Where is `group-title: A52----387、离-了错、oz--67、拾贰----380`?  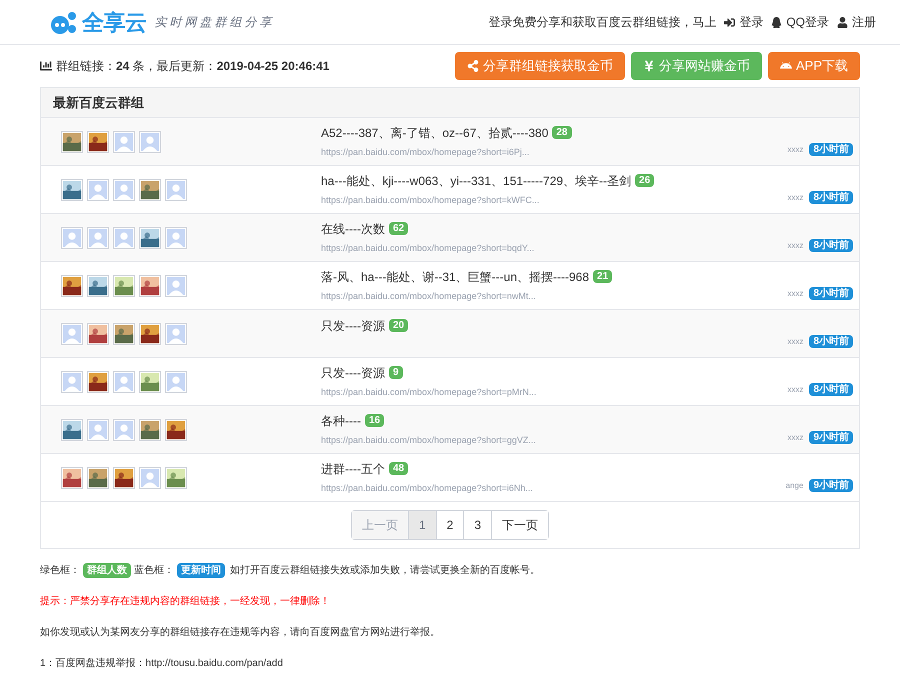
group-title: A52----387、离-了错、oz--67、拾贰----380 is located at coordinates (434, 133).